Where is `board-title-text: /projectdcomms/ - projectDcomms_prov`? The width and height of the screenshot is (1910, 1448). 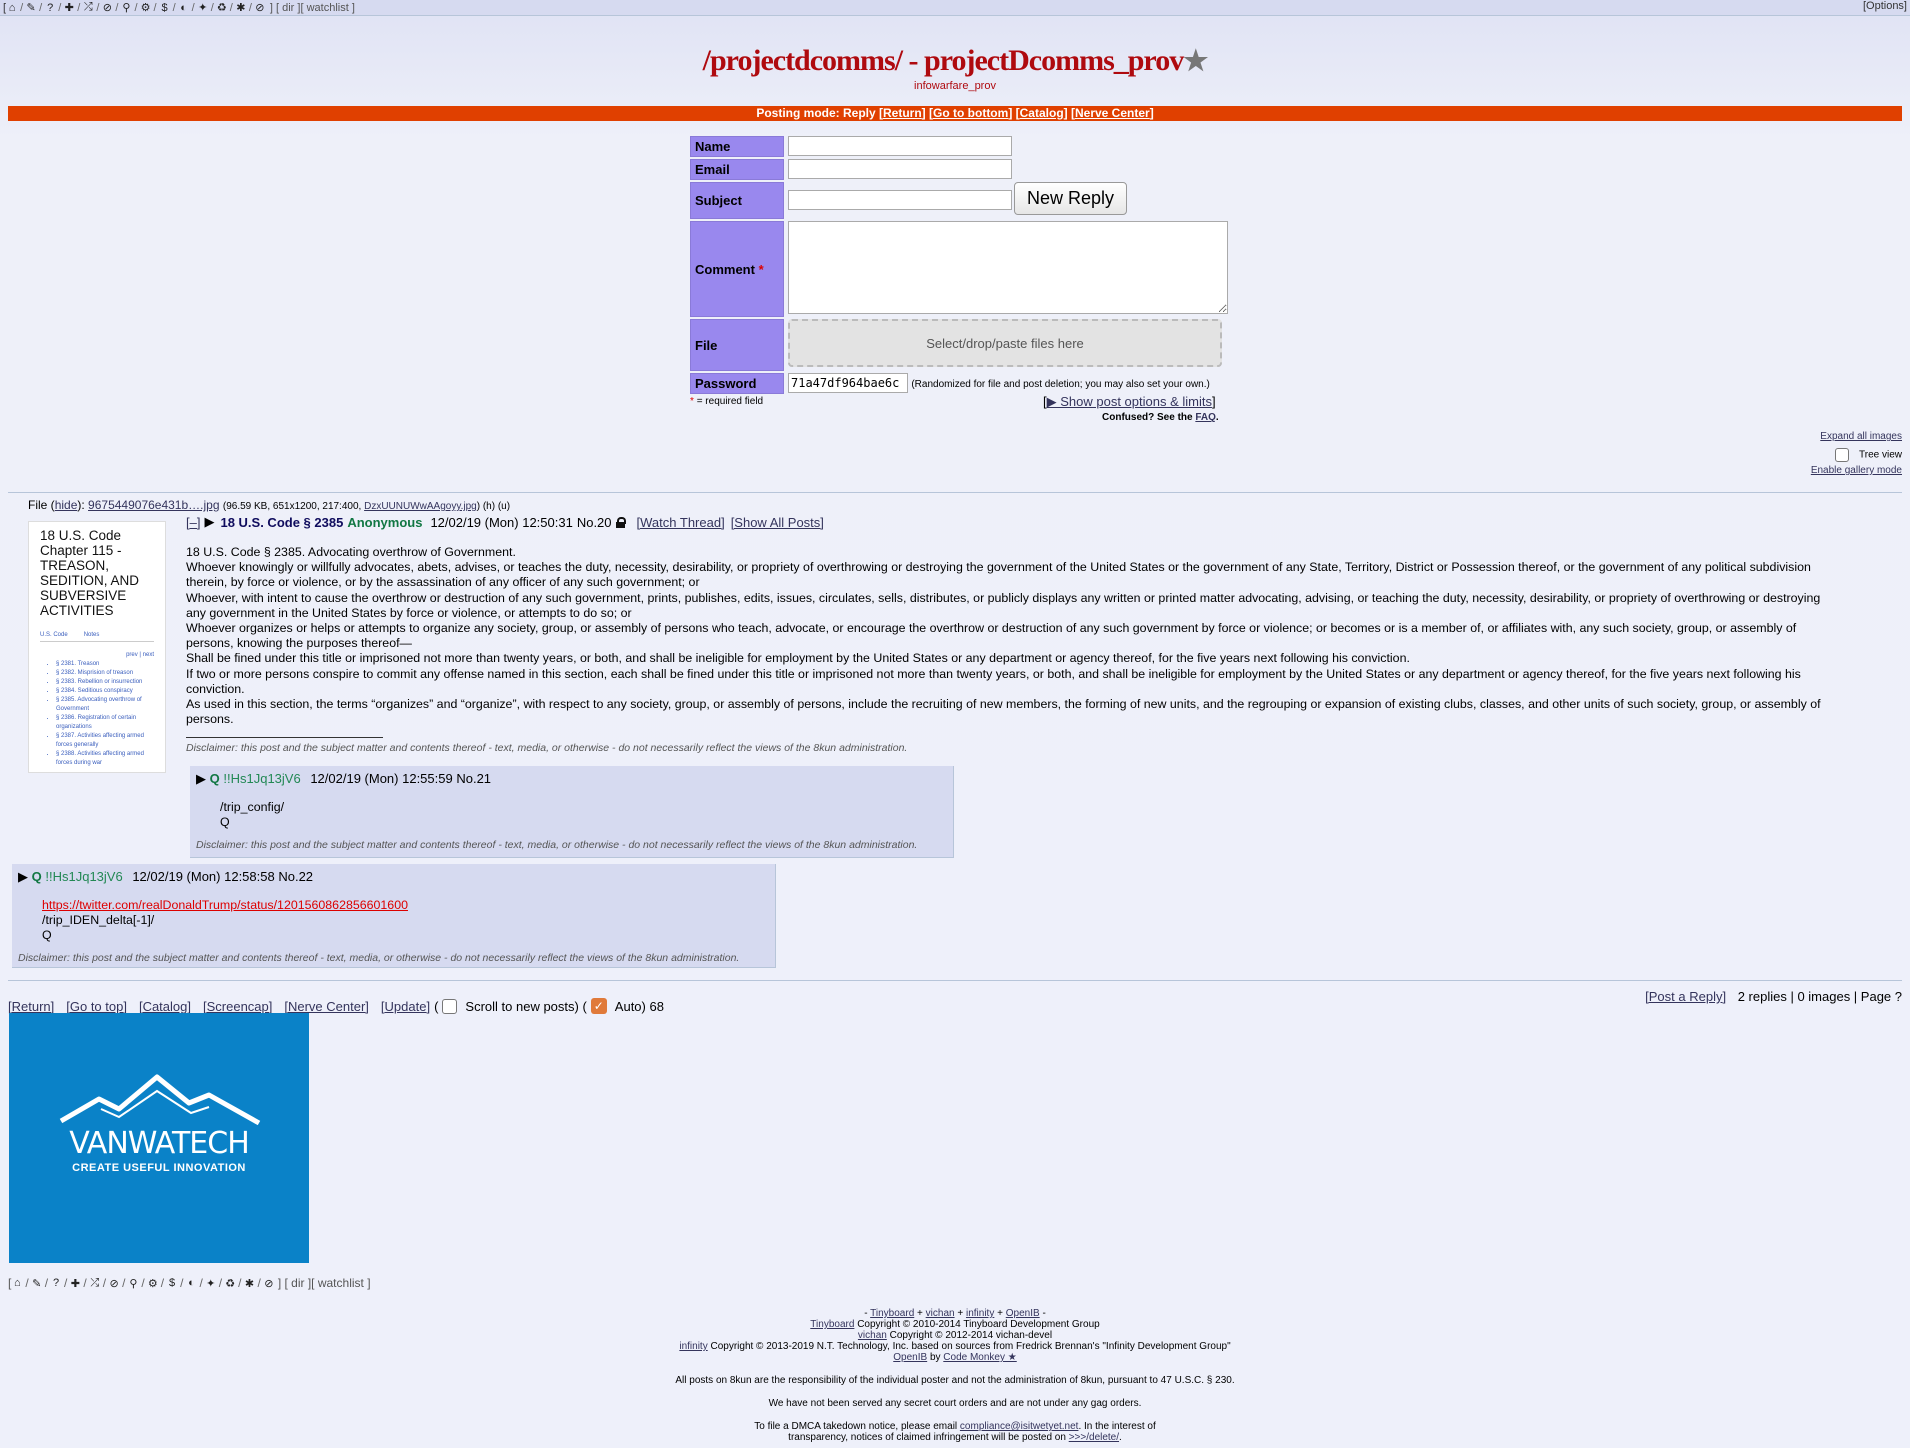
board-title-text: /projectdcomms/ - projectDcomms_prov is located at coordinates (943, 60).